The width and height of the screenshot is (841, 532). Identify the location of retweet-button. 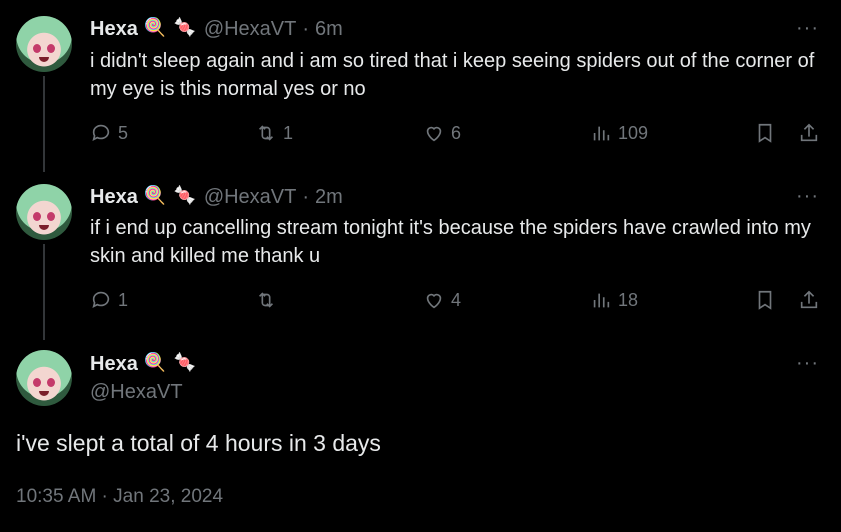
(269, 300).